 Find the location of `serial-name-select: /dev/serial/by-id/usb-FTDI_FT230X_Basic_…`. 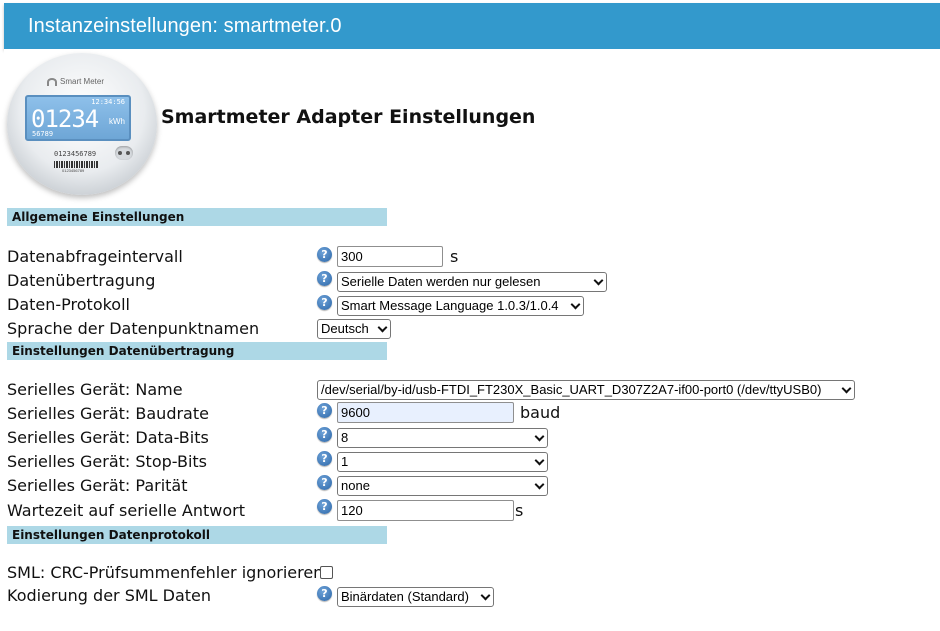

serial-name-select: /dev/serial/by-id/usb-FTDI_FT230X_Basic_… is located at coordinates (586, 390).